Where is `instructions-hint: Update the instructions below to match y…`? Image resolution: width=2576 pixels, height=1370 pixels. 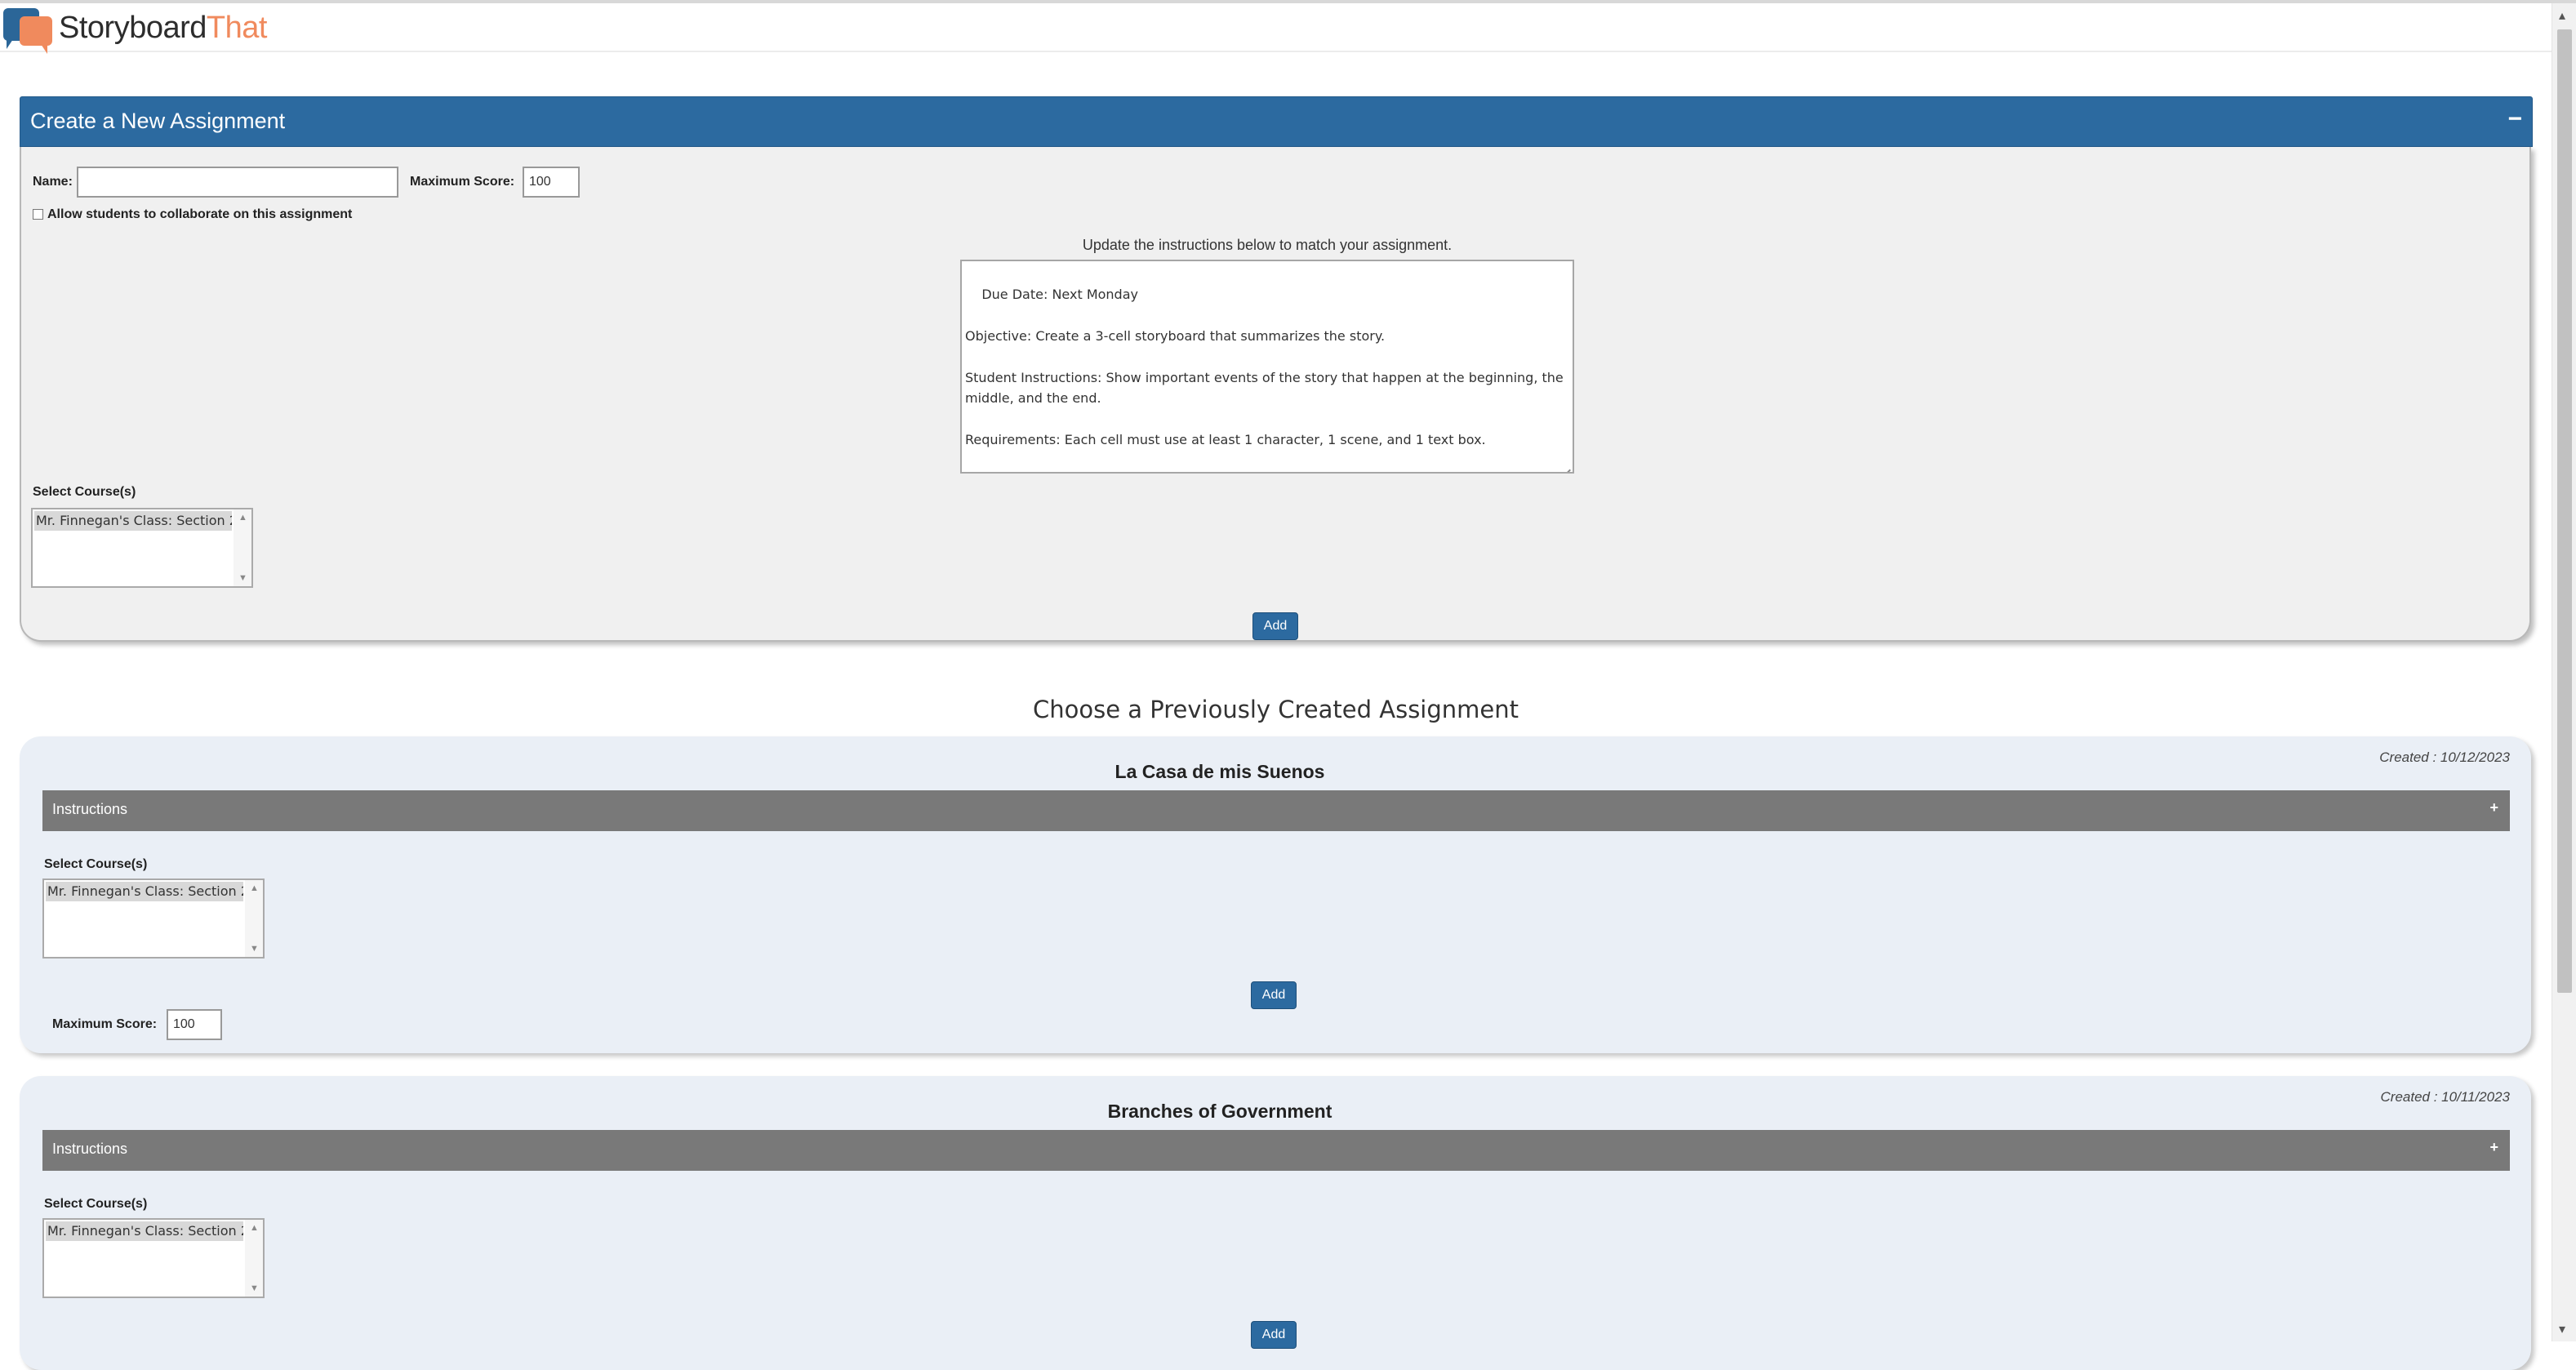 instructions-hint: Update the instructions below to match y… is located at coordinates (1267, 245).